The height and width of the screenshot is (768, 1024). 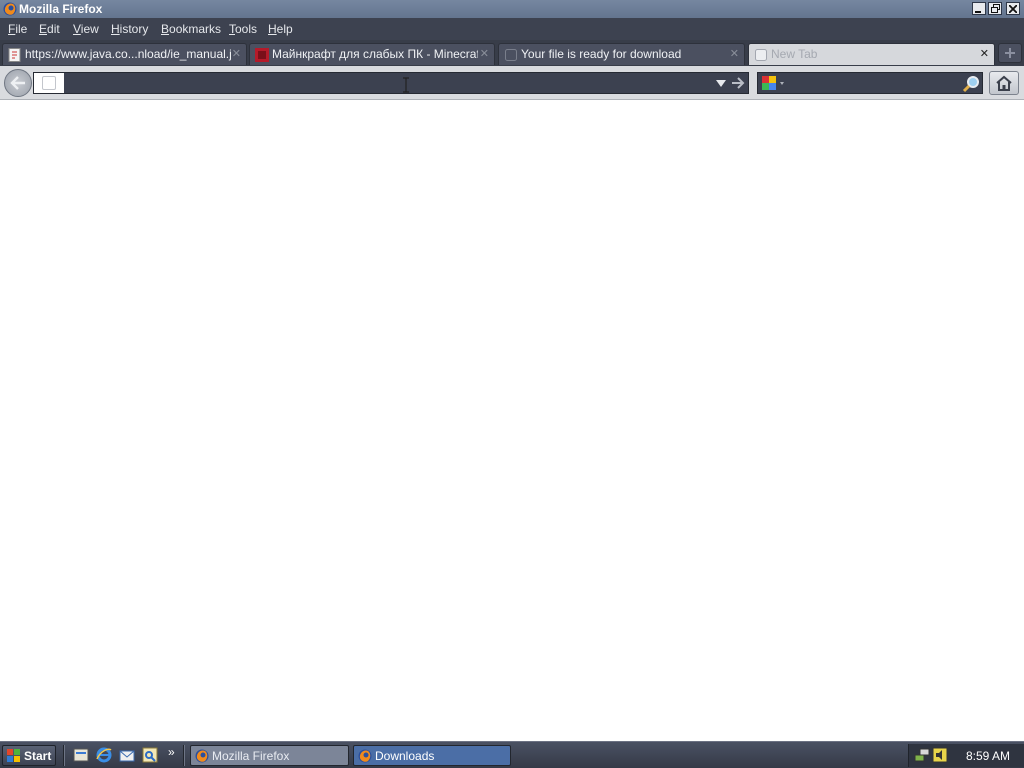 What do you see at coordinates (978, 11) in the screenshot?
I see `minimize-icon` at bounding box center [978, 11].